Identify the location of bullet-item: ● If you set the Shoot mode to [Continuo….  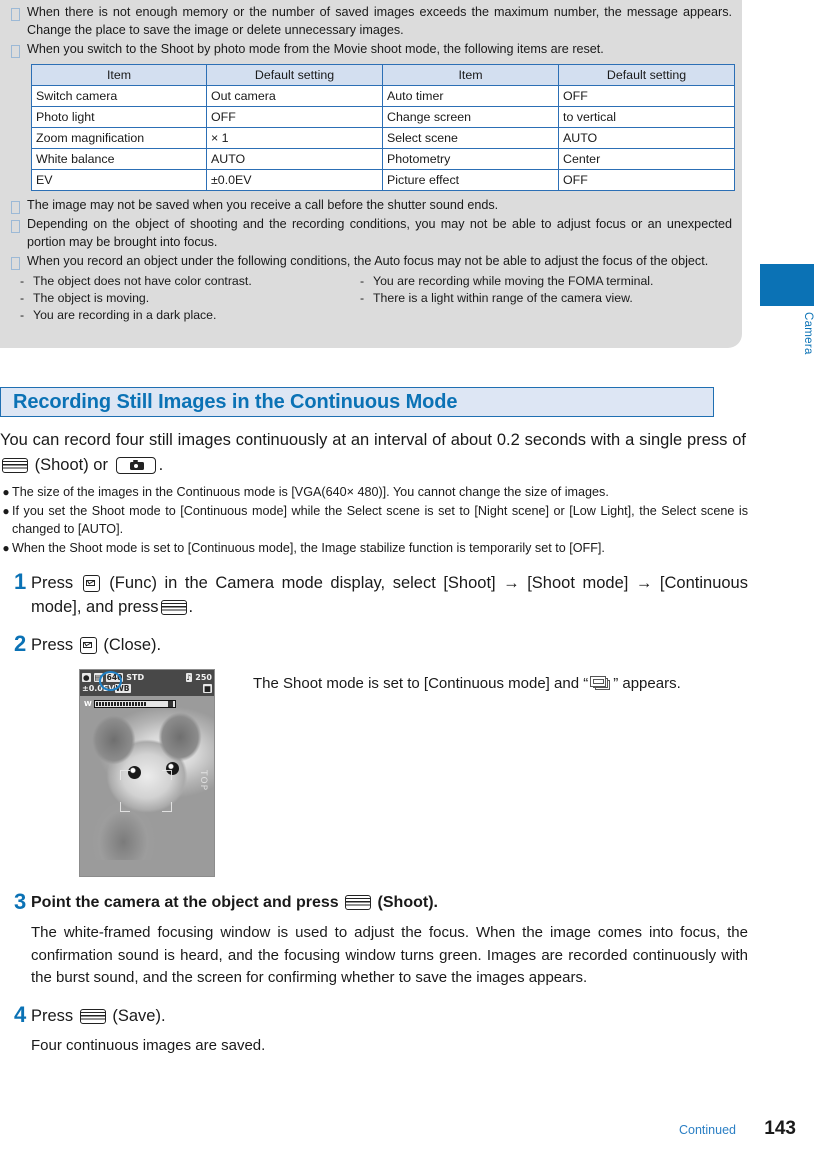
(374, 520).